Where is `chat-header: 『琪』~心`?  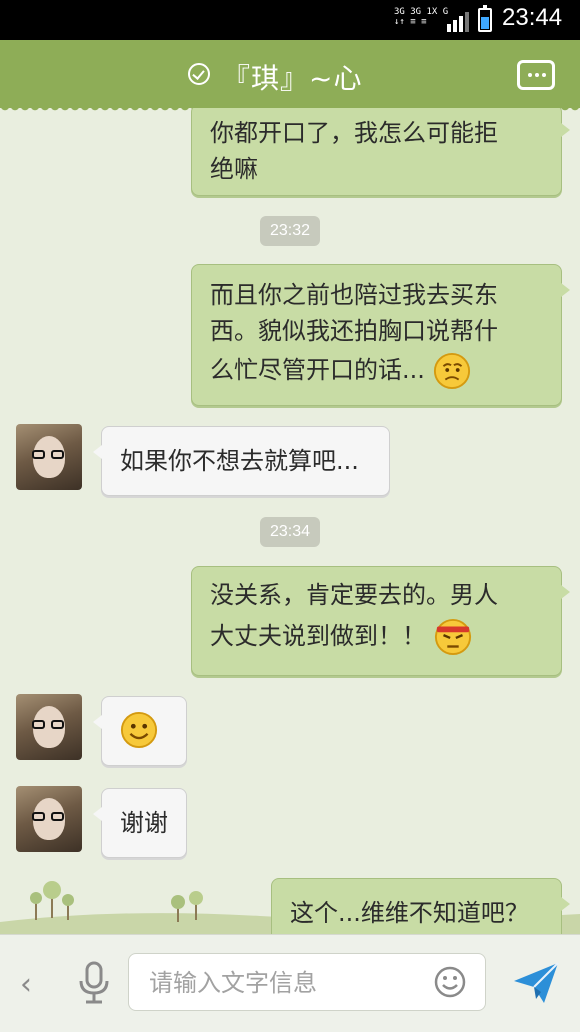 chat-header: 『琪』~心 is located at coordinates (290, 77).